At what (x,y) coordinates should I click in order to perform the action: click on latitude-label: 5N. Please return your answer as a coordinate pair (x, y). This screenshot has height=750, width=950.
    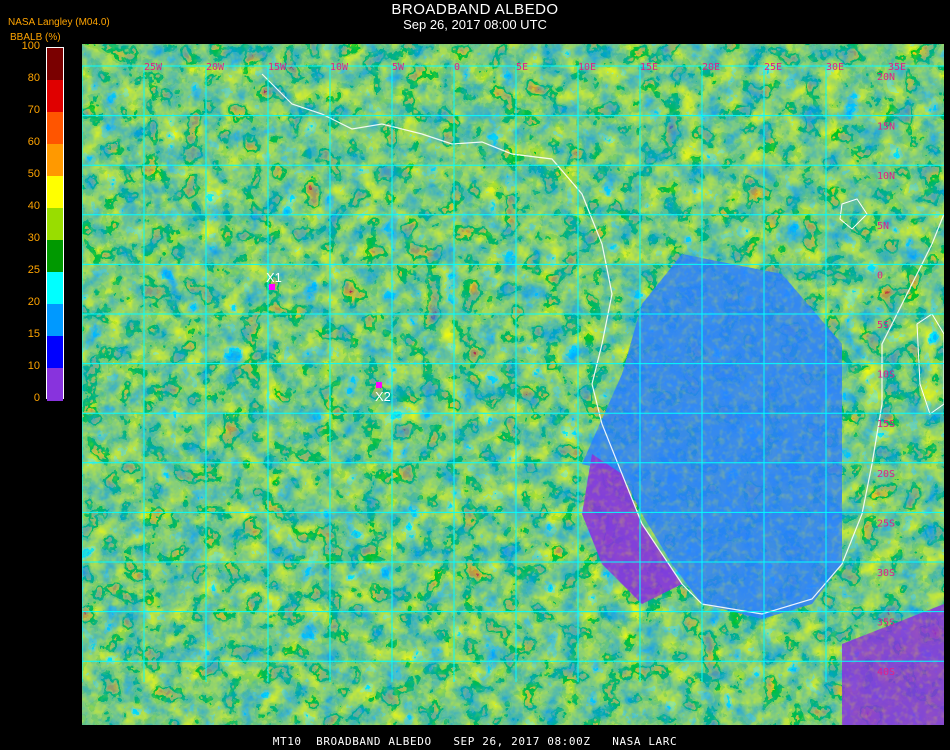
    Looking at the image, I should click on (883, 226).